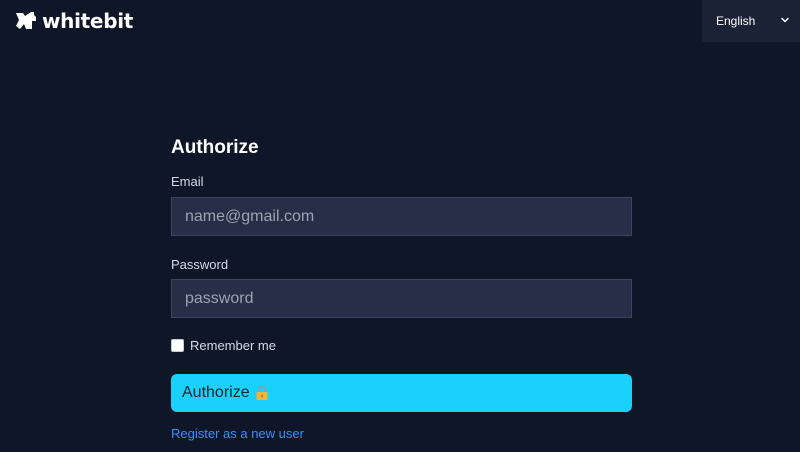 The image size is (800, 452). Describe the element at coordinates (26, 20) in the screenshot. I see `whitebit-logo-icon` at that location.